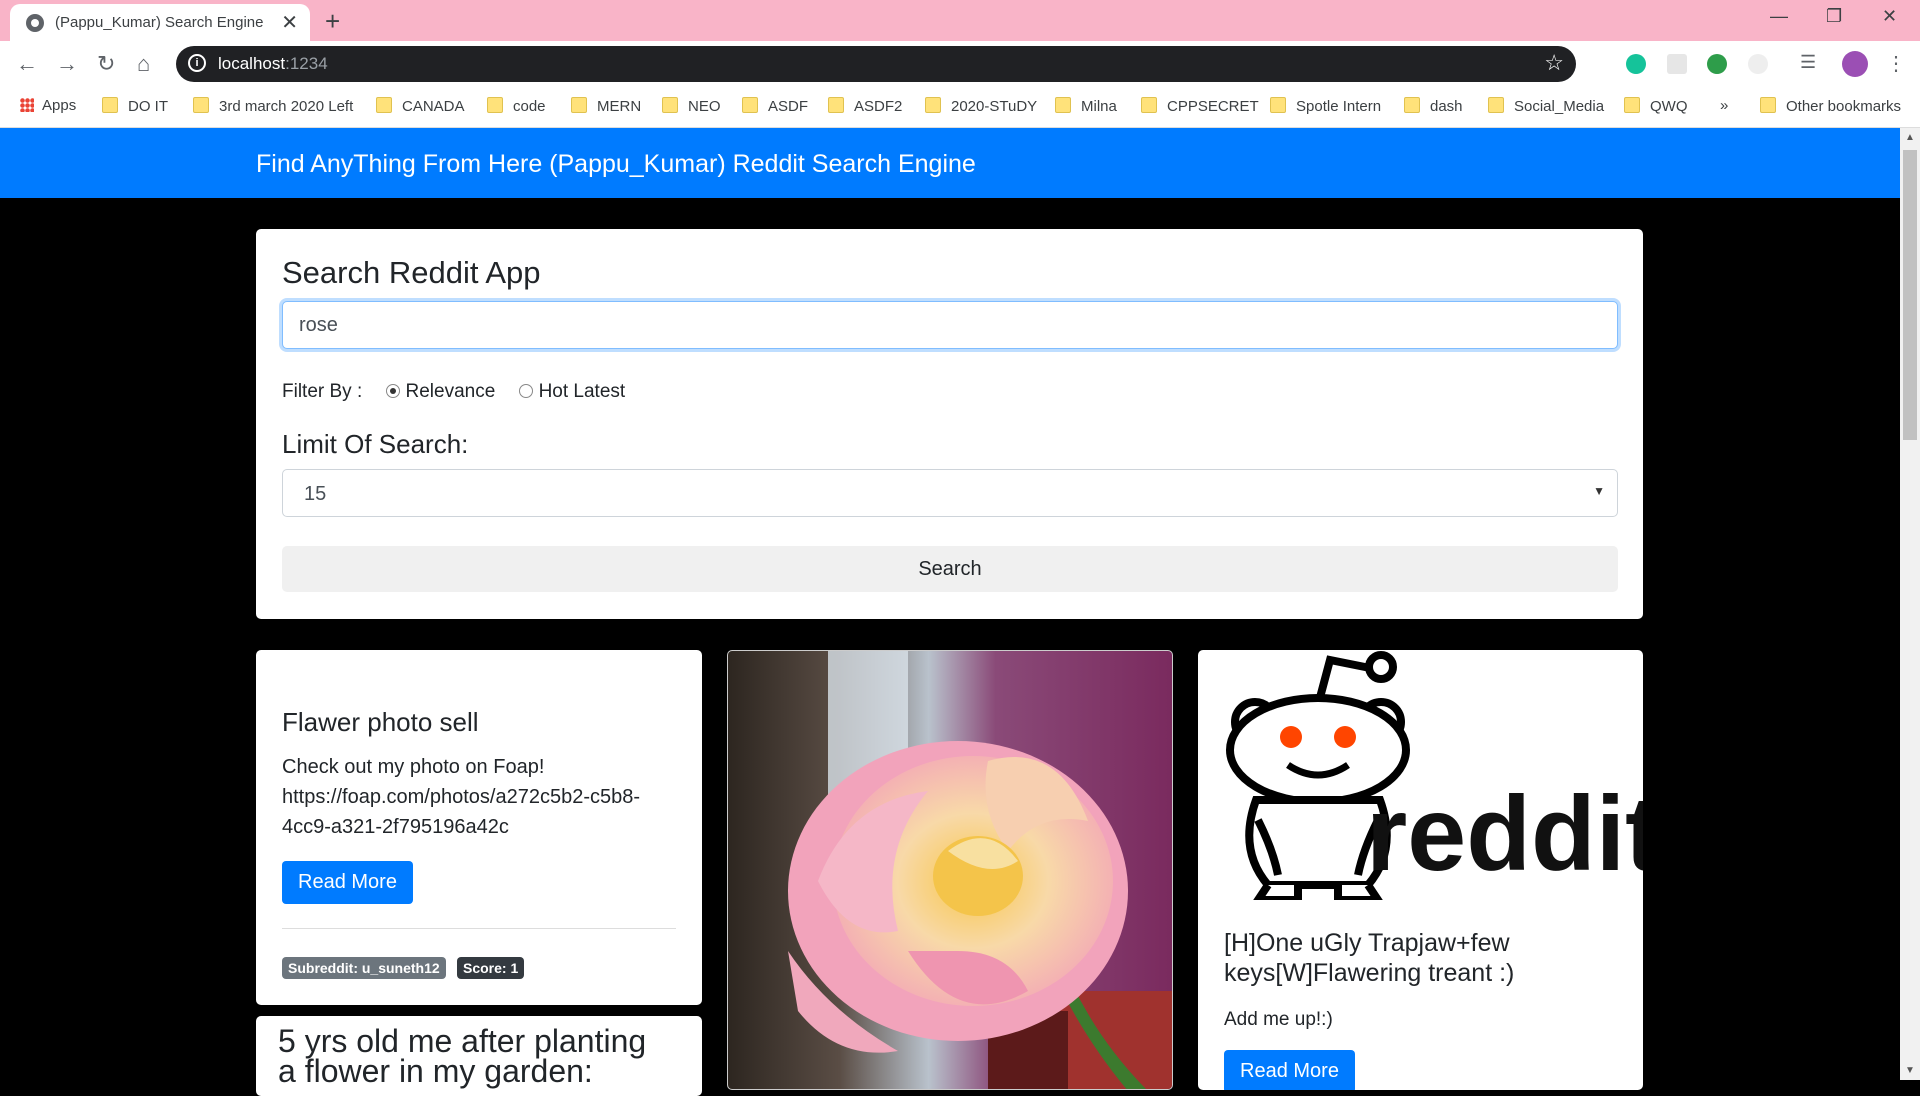 This screenshot has width=1920, height=1096. I want to click on tab-strip: (Pappu_Kumar) Search Engine ✕ + — ❐ ✕, so click(960, 20).